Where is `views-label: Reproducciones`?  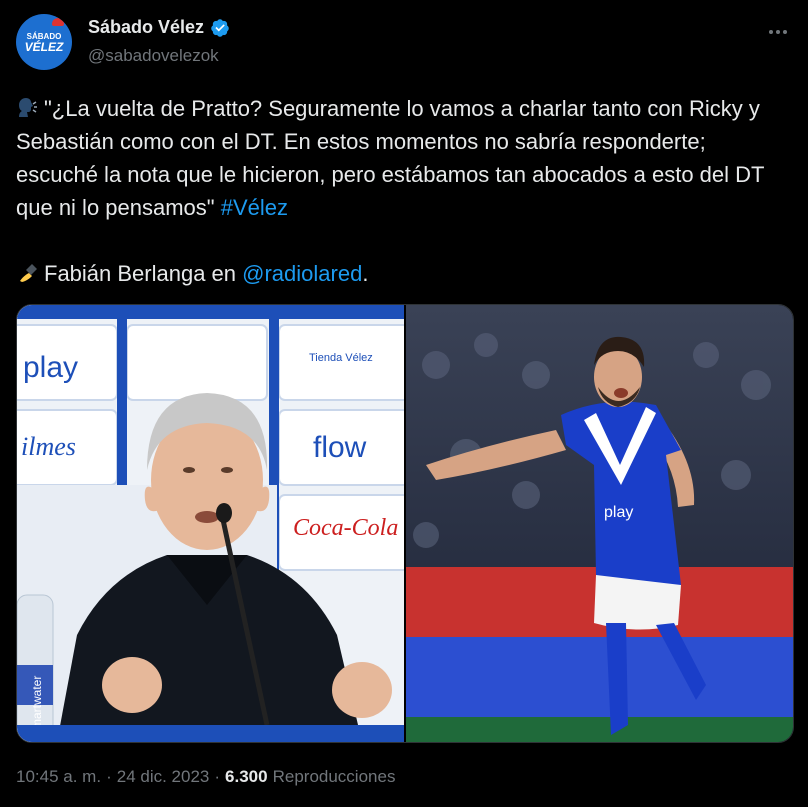
views-label: Reproducciones is located at coordinates (334, 776).